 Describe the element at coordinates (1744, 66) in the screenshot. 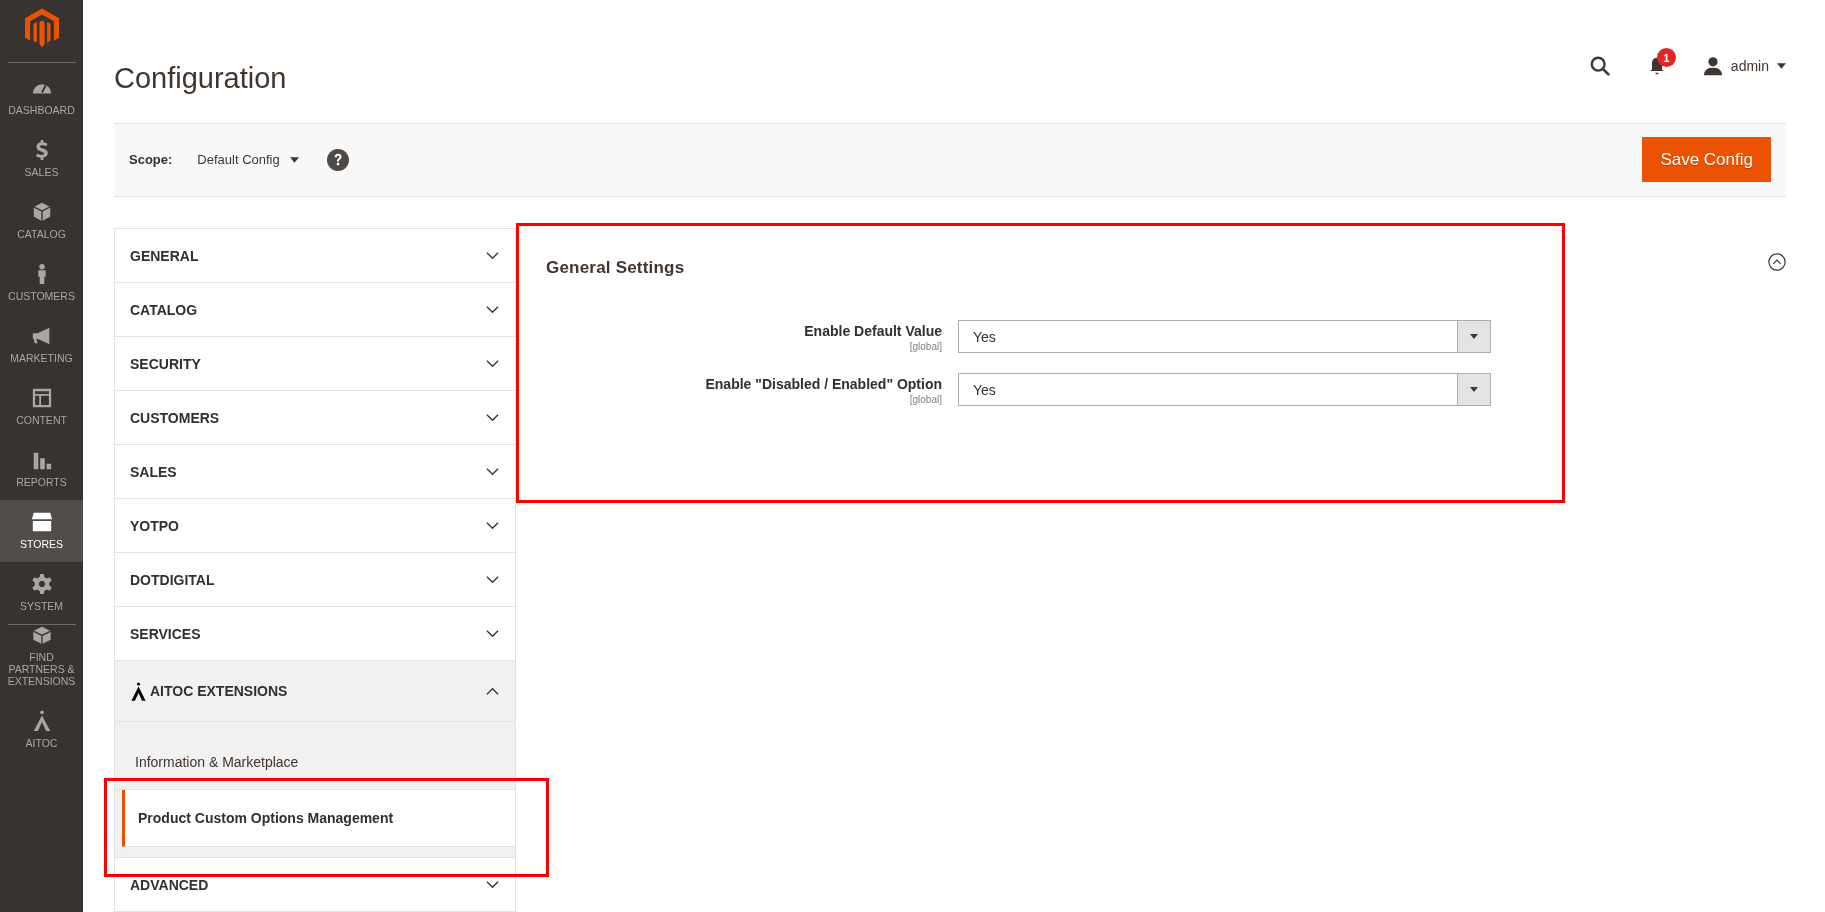

I see `user-menu: admin` at that location.